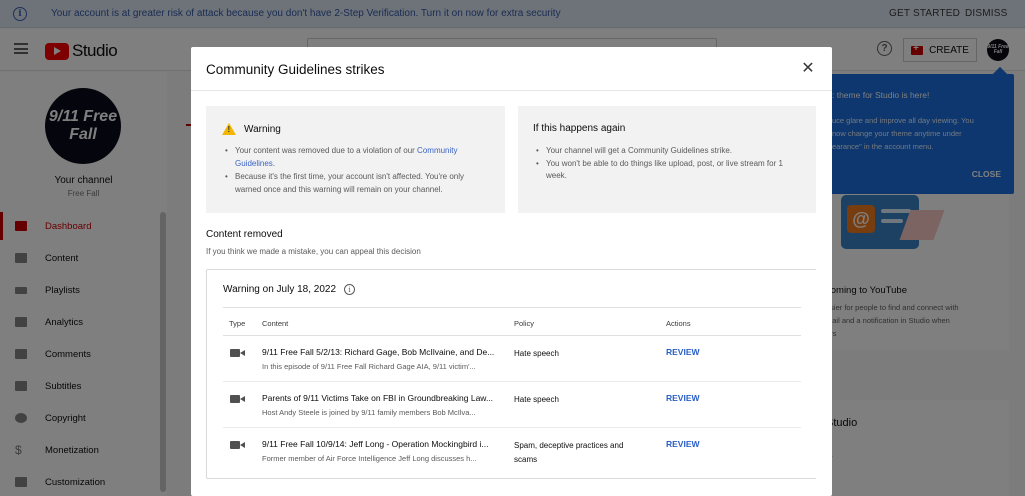 The width and height of the screenshot is (1025, 496). What do you see at coordinates (678, 323) in the screenshot?
I see `column-header-actions: Actions` at bounding box center [678, 323].